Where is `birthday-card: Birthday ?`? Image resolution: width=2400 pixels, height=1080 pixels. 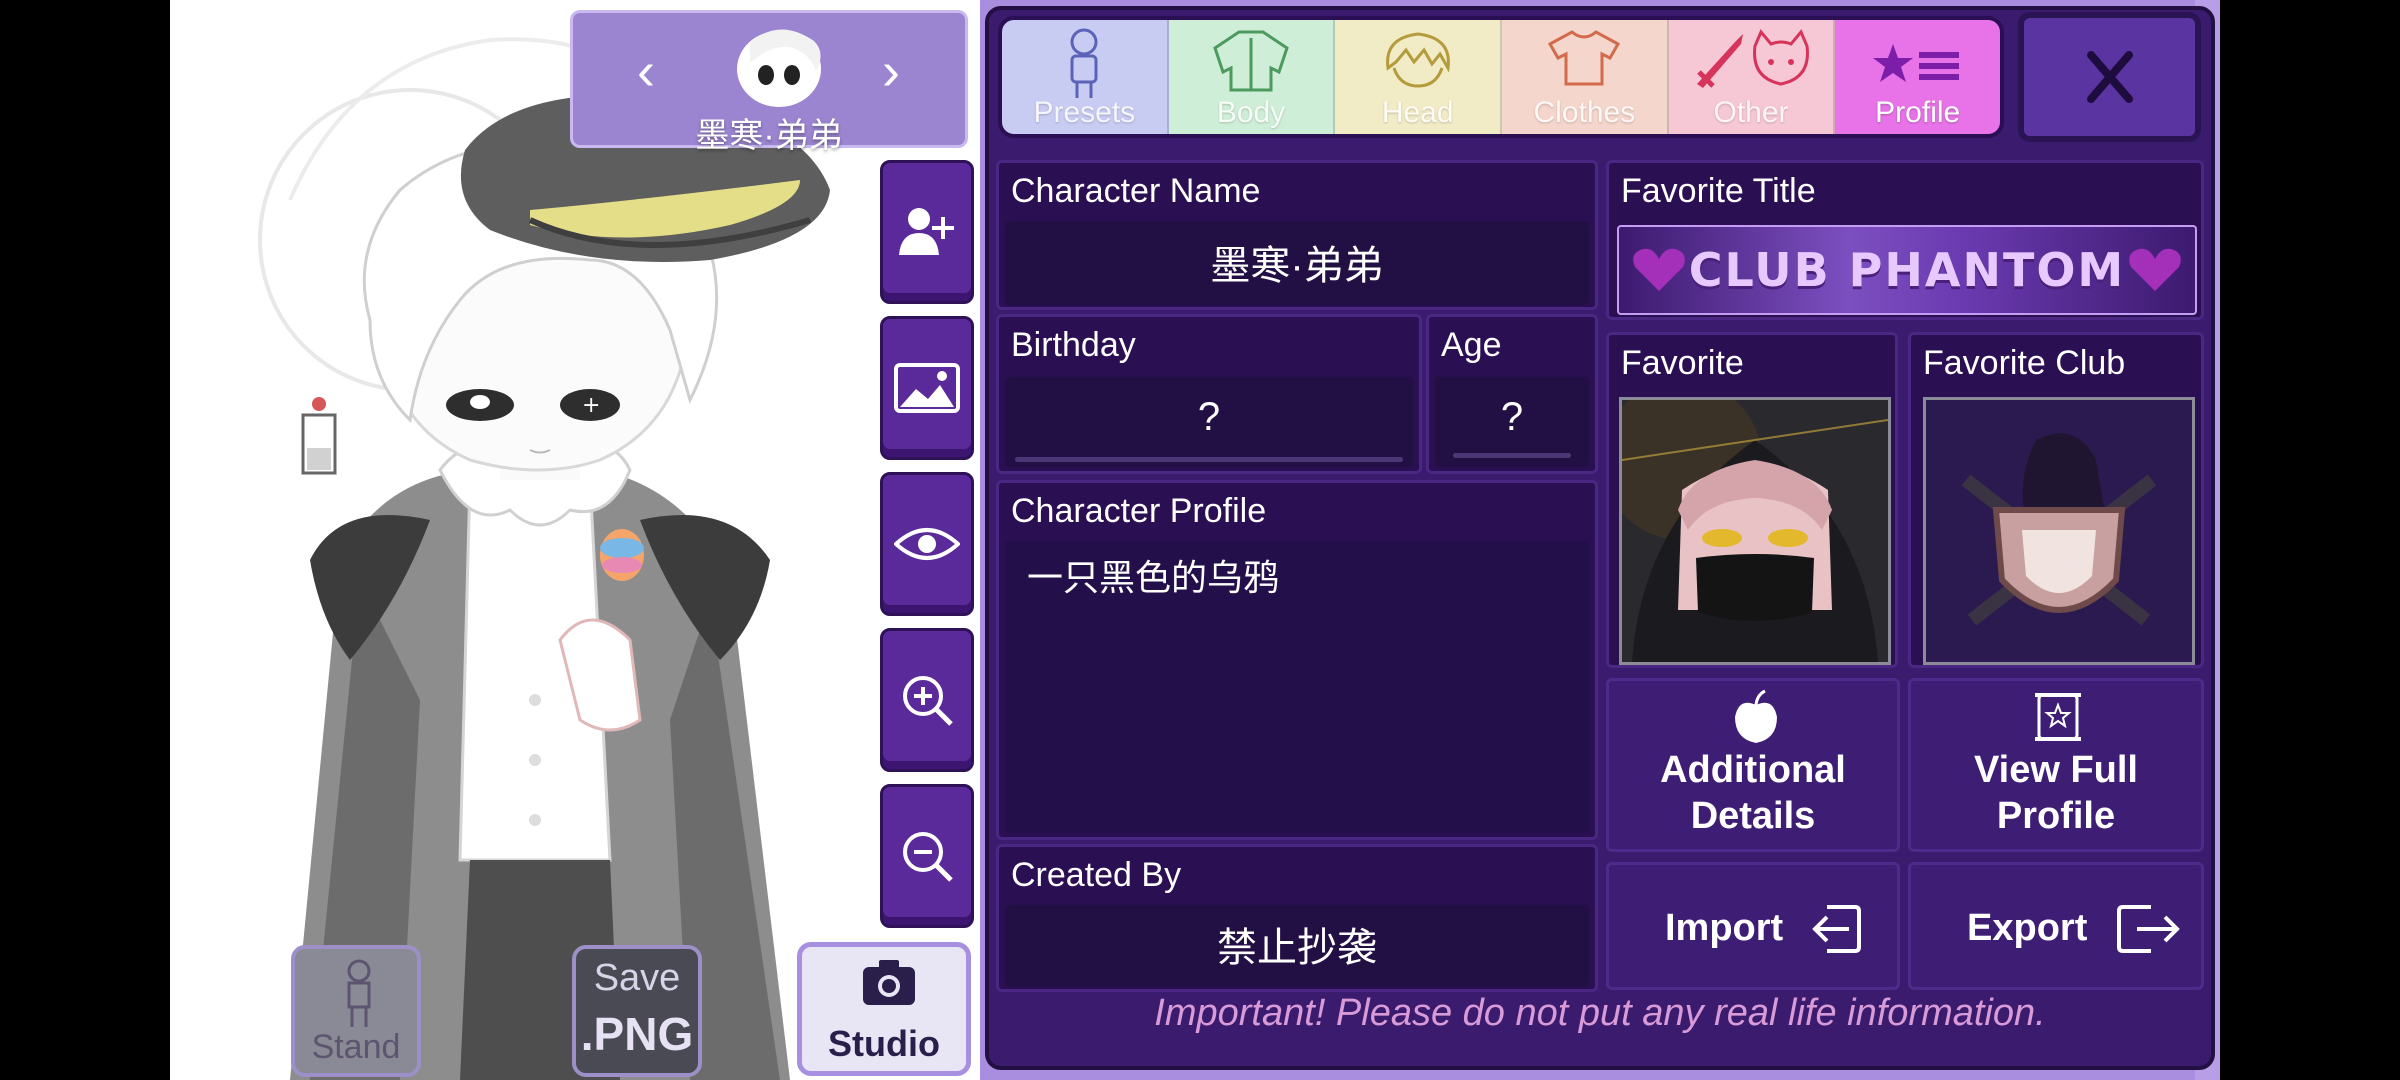 birthday-card: Birthday ? is located at coordinates (1209, 394).